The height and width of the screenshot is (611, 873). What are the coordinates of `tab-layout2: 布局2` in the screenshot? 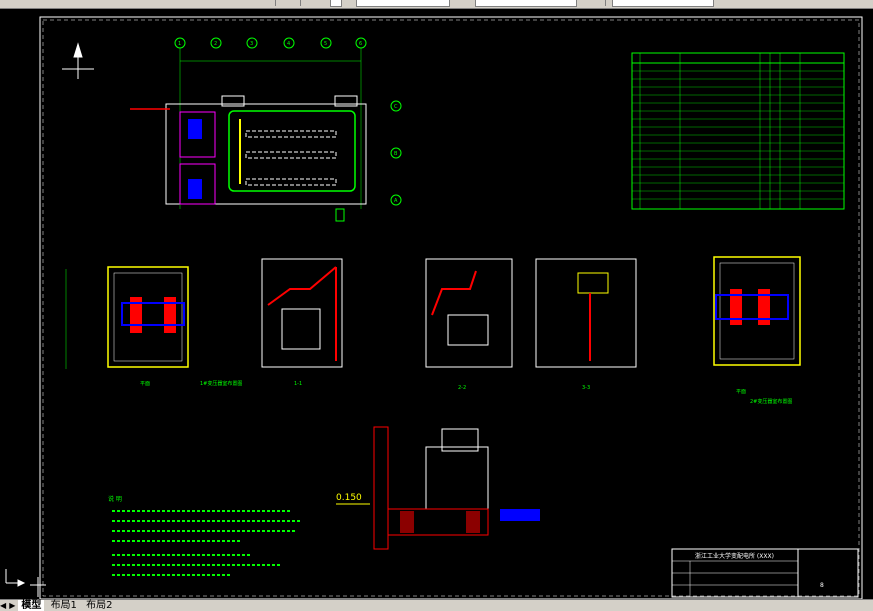 It's located at (99, 605).